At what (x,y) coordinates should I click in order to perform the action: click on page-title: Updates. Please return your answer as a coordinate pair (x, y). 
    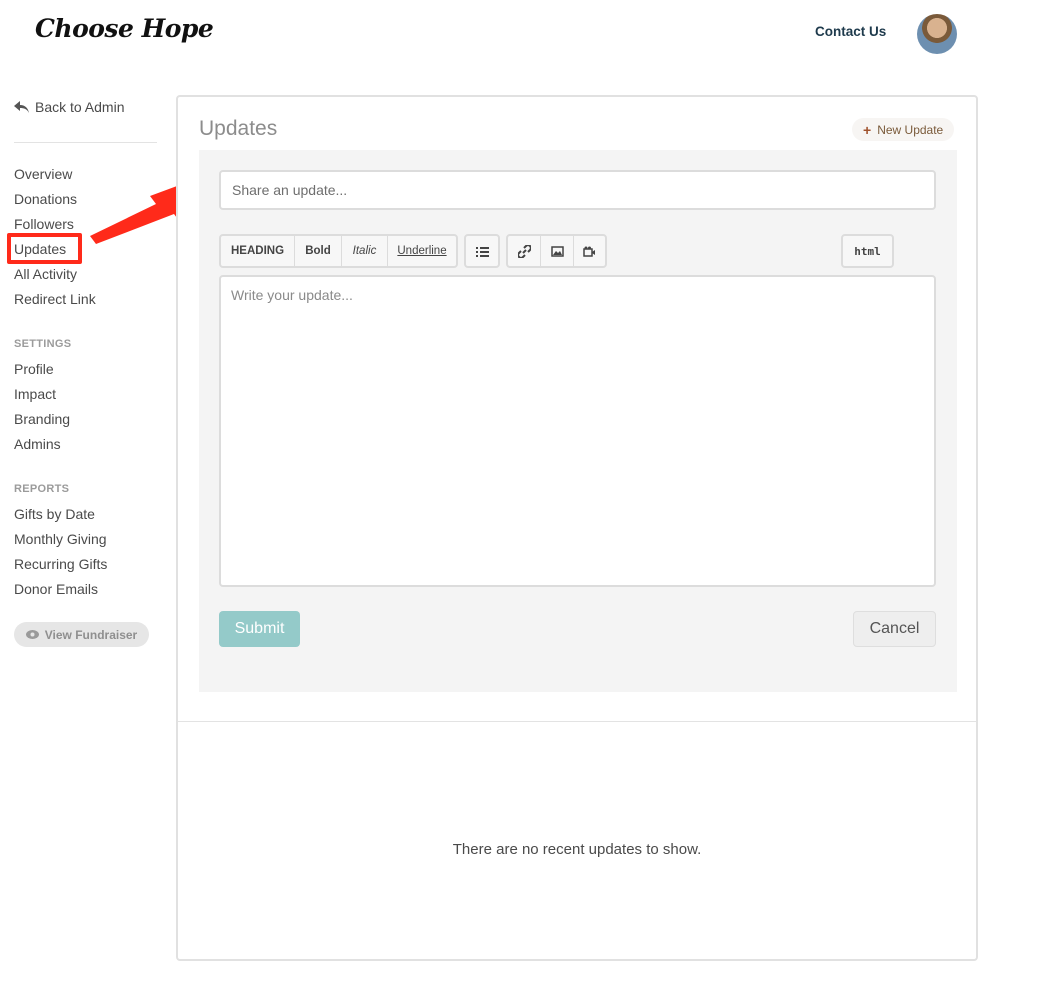
    Looking at the image, I should click on (238, 128).